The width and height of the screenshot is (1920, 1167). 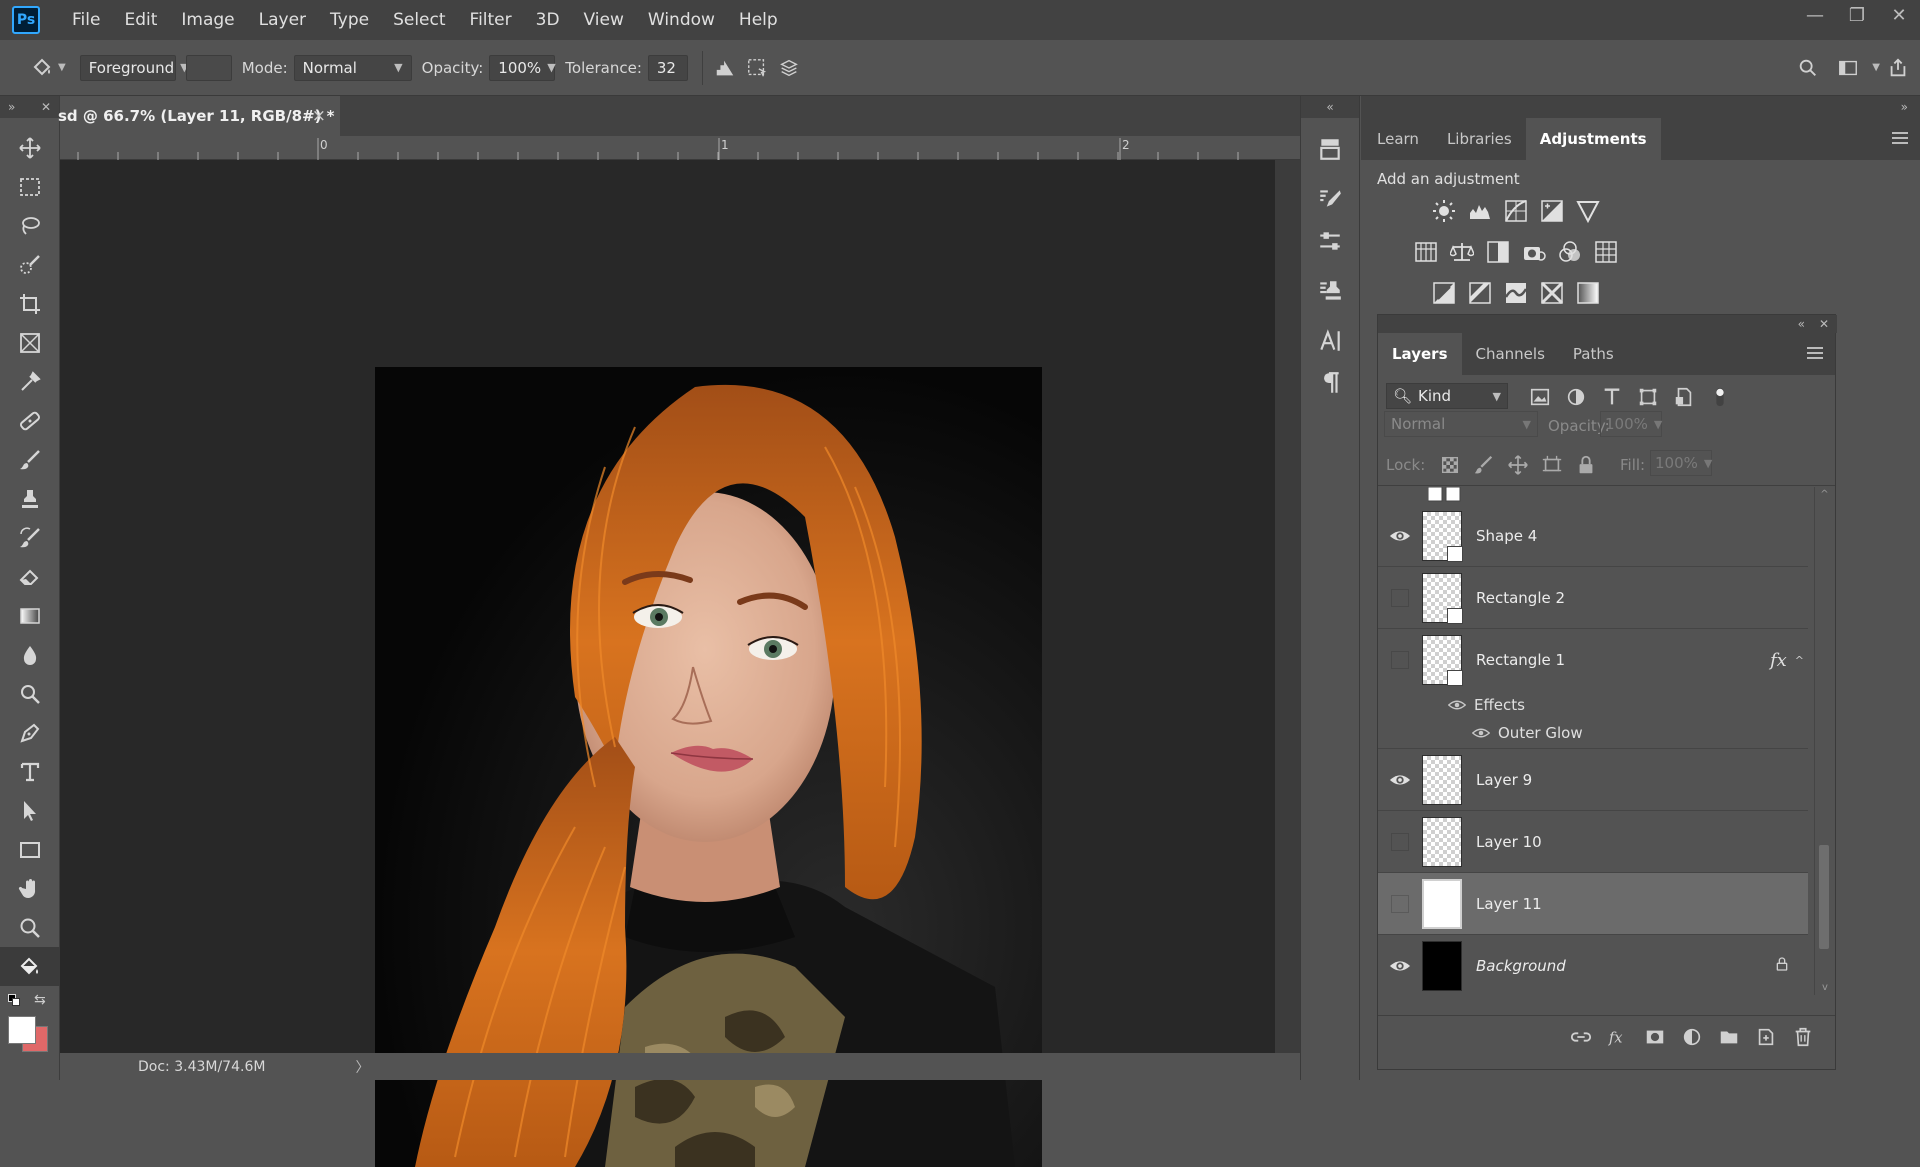 I want to click on hue-saturation-icon, so click(x=1426, y=252).